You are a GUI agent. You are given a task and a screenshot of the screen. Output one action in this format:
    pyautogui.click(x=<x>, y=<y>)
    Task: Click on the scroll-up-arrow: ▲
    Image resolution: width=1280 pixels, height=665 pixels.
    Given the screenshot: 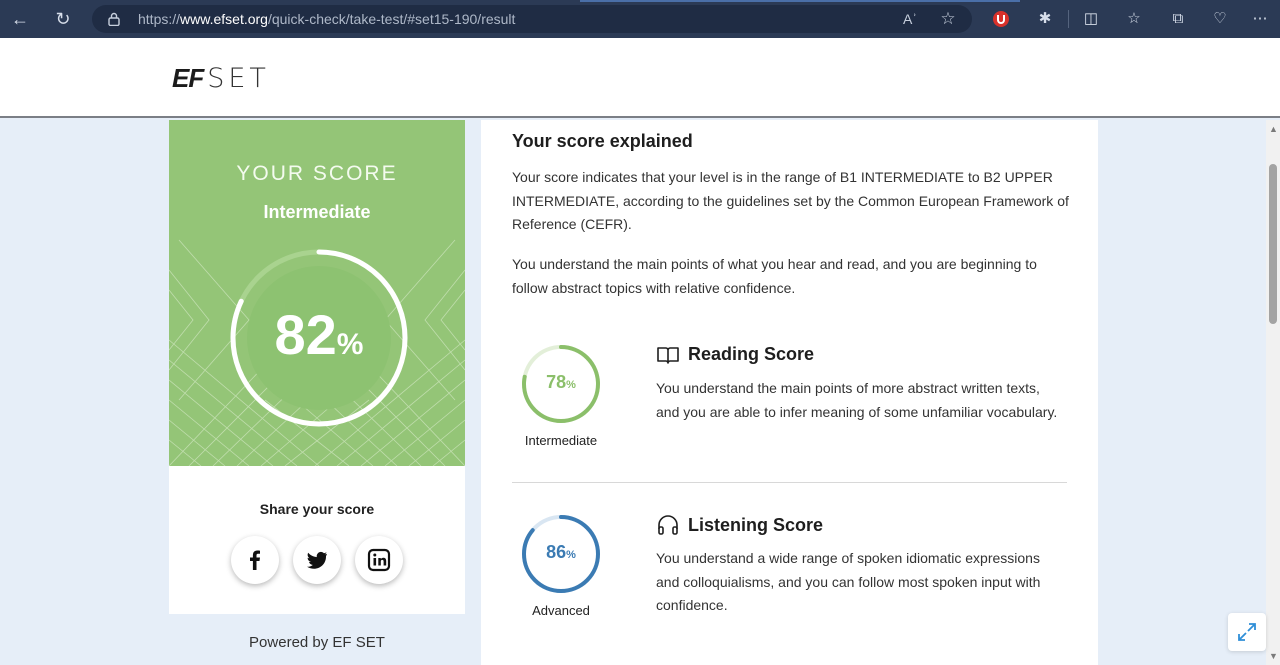 What is the action you would take?
    pyautogui.click(x=1273, y=129)
    